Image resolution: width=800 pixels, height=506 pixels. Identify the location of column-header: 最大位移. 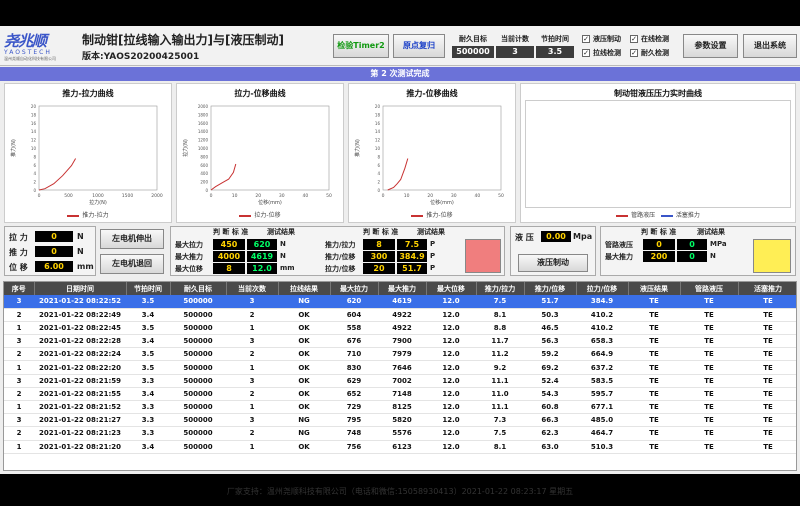
(451, 288).